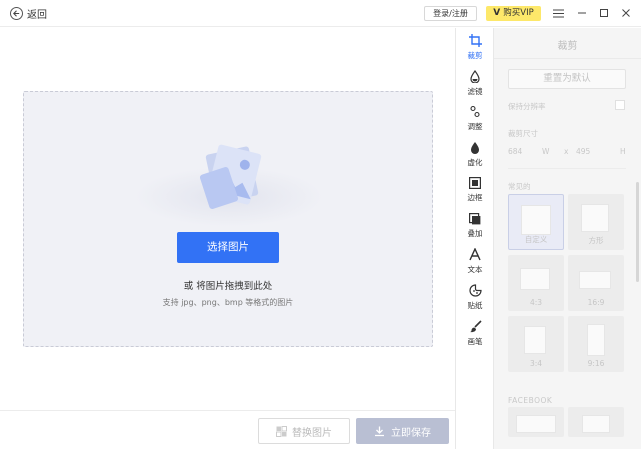  Describe the element at coordinates (475, 55) in the screenshot. I see `tool-label: 裁剪` at that location.